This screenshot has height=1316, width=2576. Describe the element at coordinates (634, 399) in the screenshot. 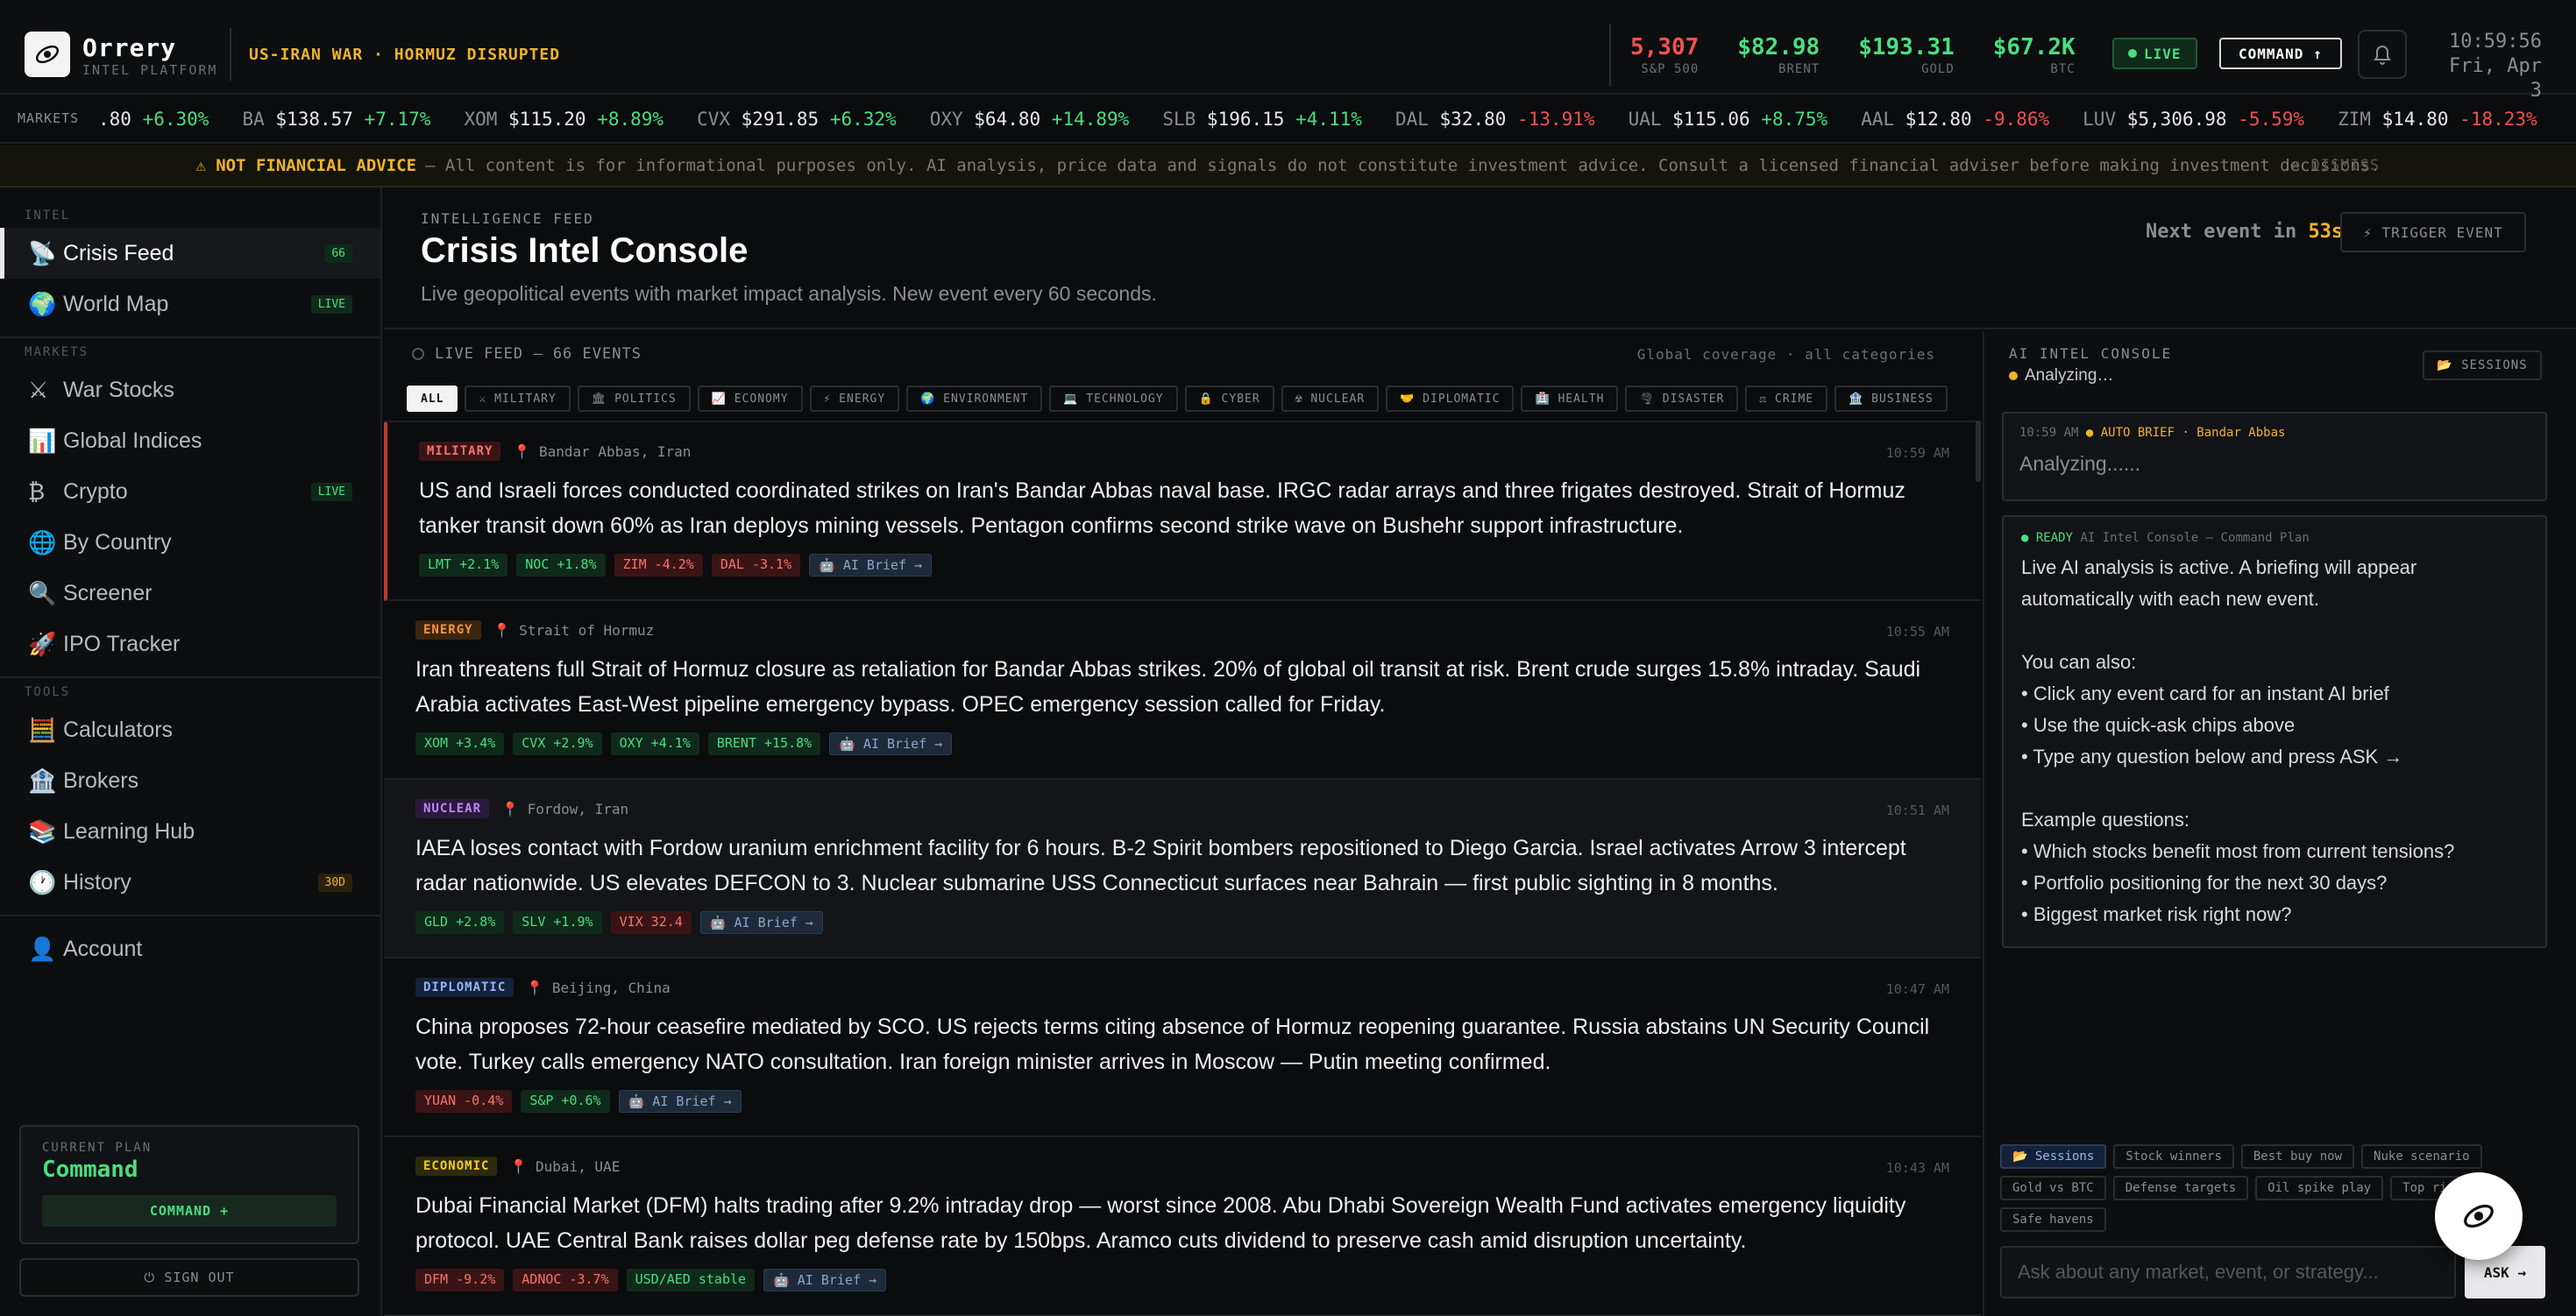

I see `filter-chip: 🏛 POLITICS` at that location.